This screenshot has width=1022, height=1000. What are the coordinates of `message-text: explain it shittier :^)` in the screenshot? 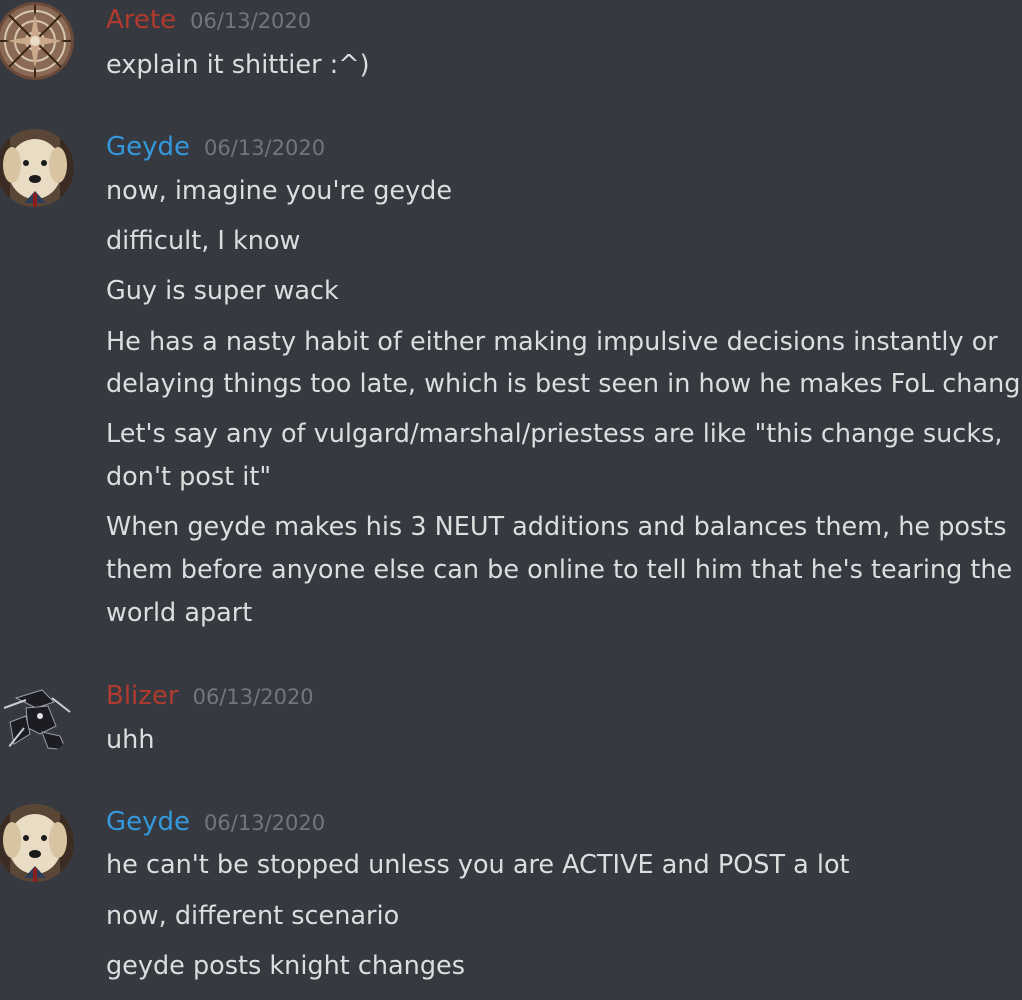 It's located at (238, 65).